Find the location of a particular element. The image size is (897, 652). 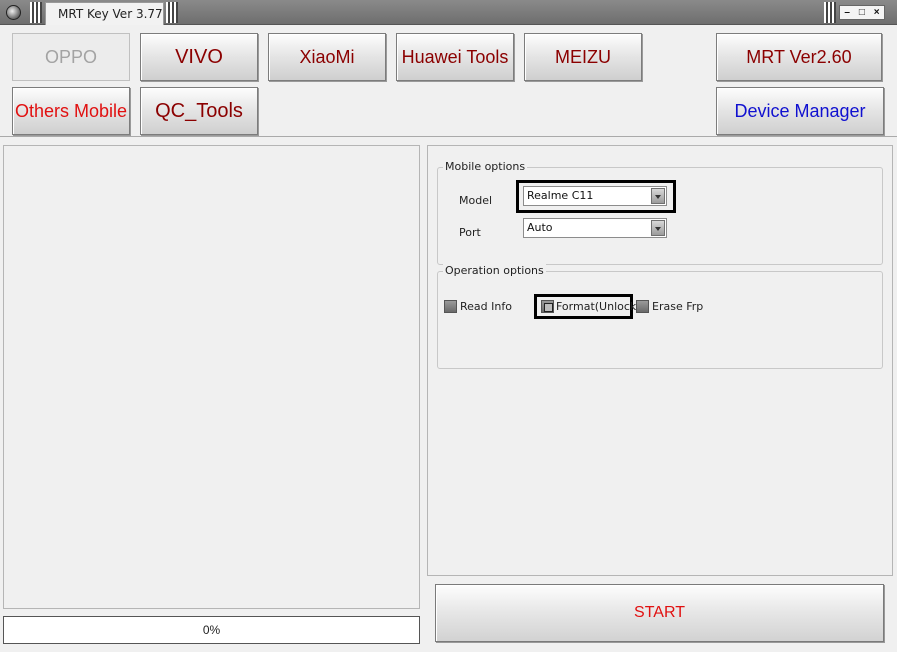

model-dropdown-arrow-icon is located at coordinates (658, 196).